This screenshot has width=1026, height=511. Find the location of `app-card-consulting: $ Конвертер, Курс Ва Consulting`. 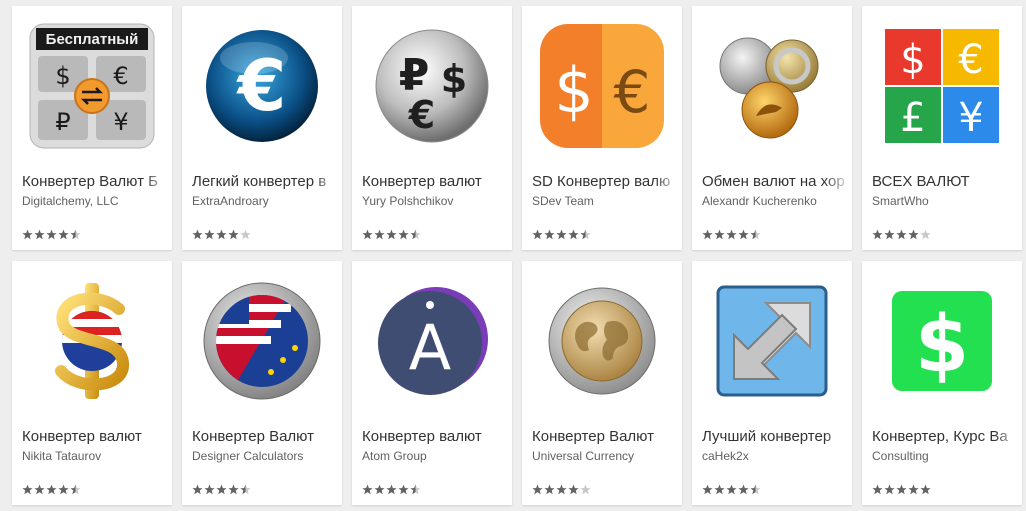

app-card-consulting: $ Конвертер, Курс Ва Consulting is located at coordinates (942, 383).